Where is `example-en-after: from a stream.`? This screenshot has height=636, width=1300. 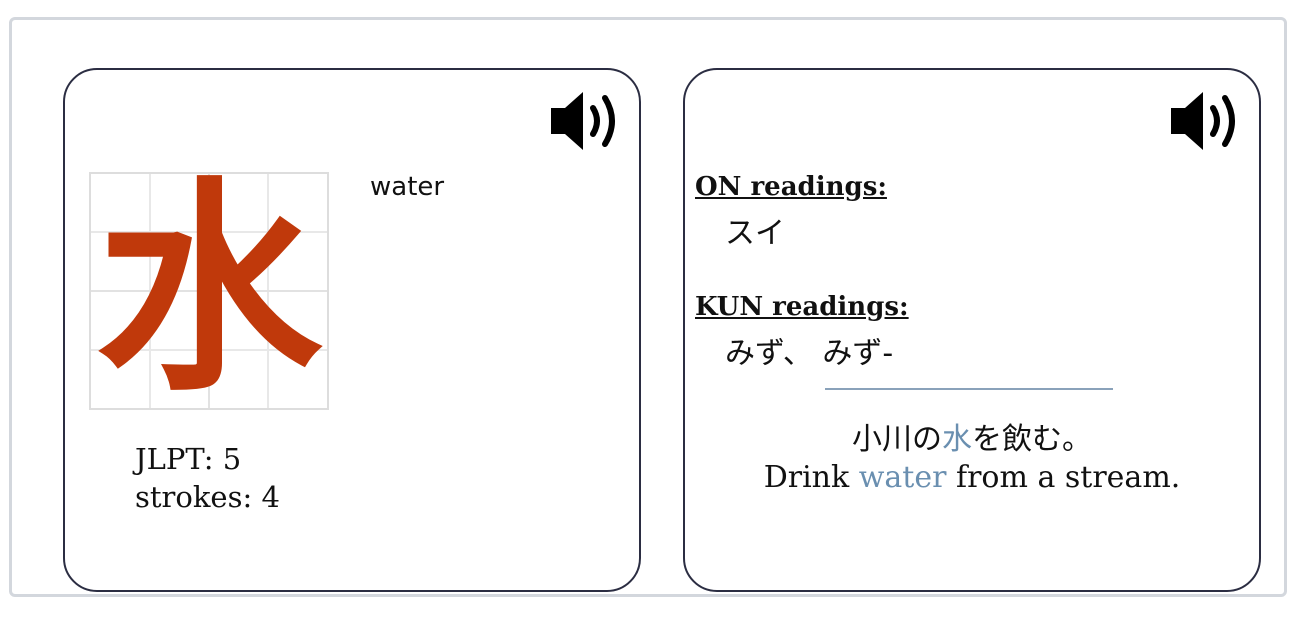
example-en-after: from a stream. is located at coordinates (1063, 477).